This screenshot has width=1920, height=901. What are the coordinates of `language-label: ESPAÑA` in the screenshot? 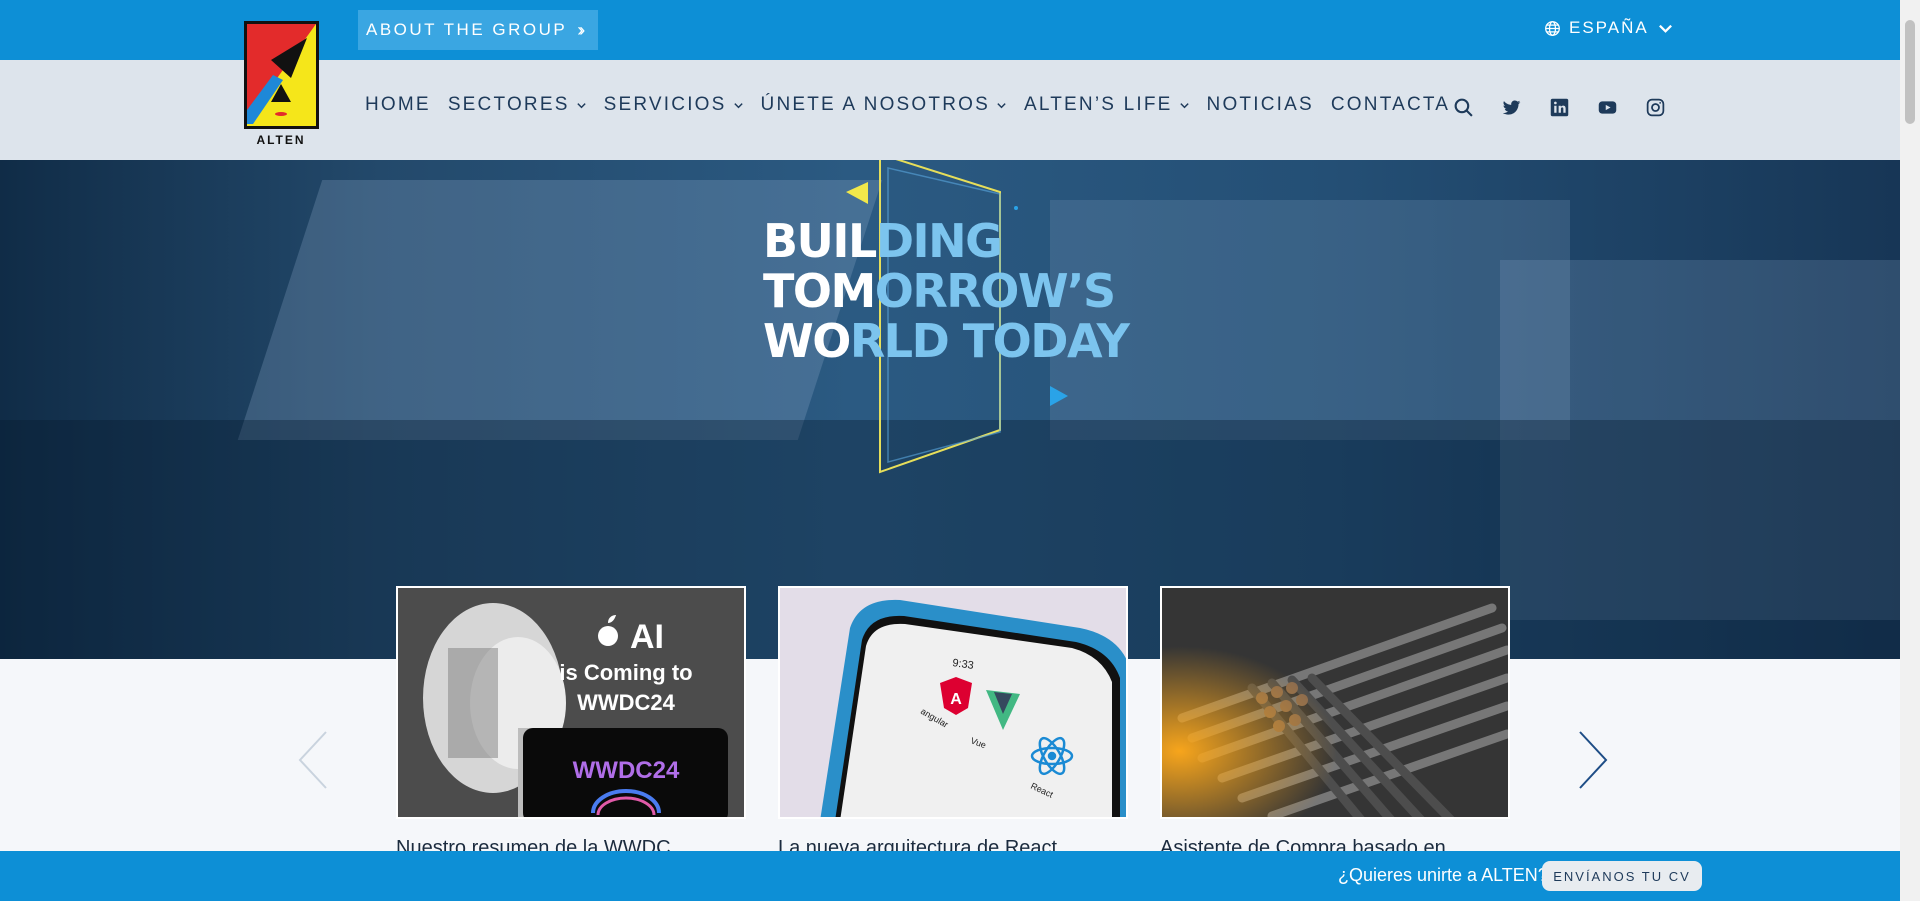 It's located at (1609, 27).